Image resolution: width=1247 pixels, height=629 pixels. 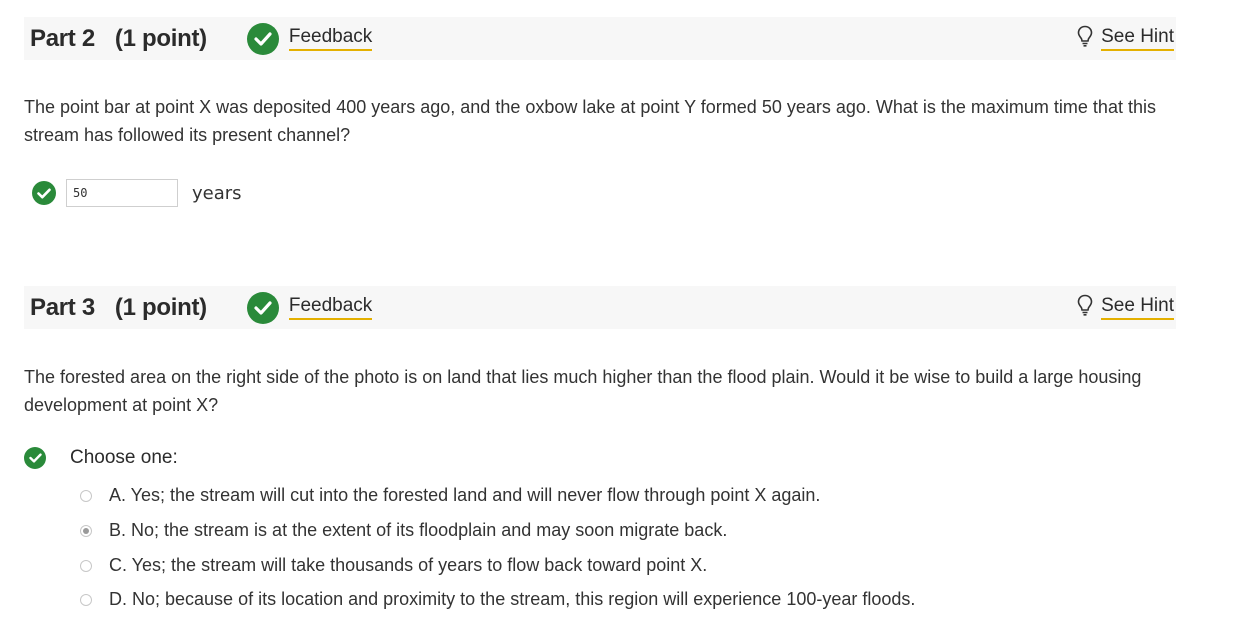 What do you see at coordinates (86, 530) in the screenshot?
I see `radio-button-selected` at bounding box center [86, 530].